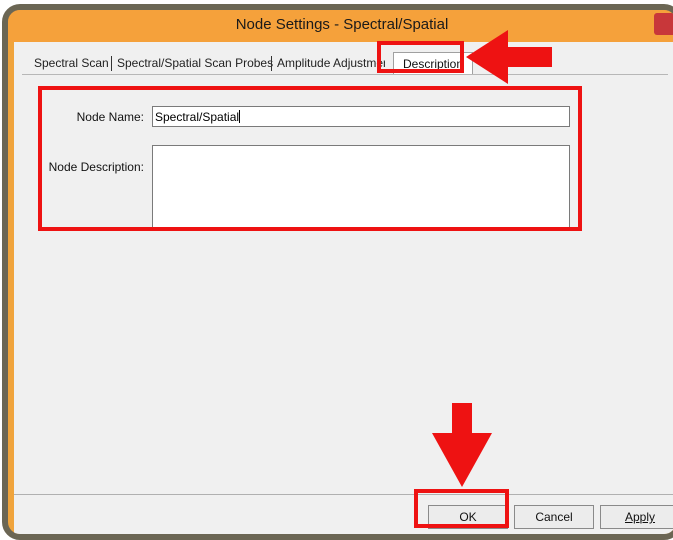 The image size is (673, 540). I want to click on apply-button: Apply, so click(636, 517).